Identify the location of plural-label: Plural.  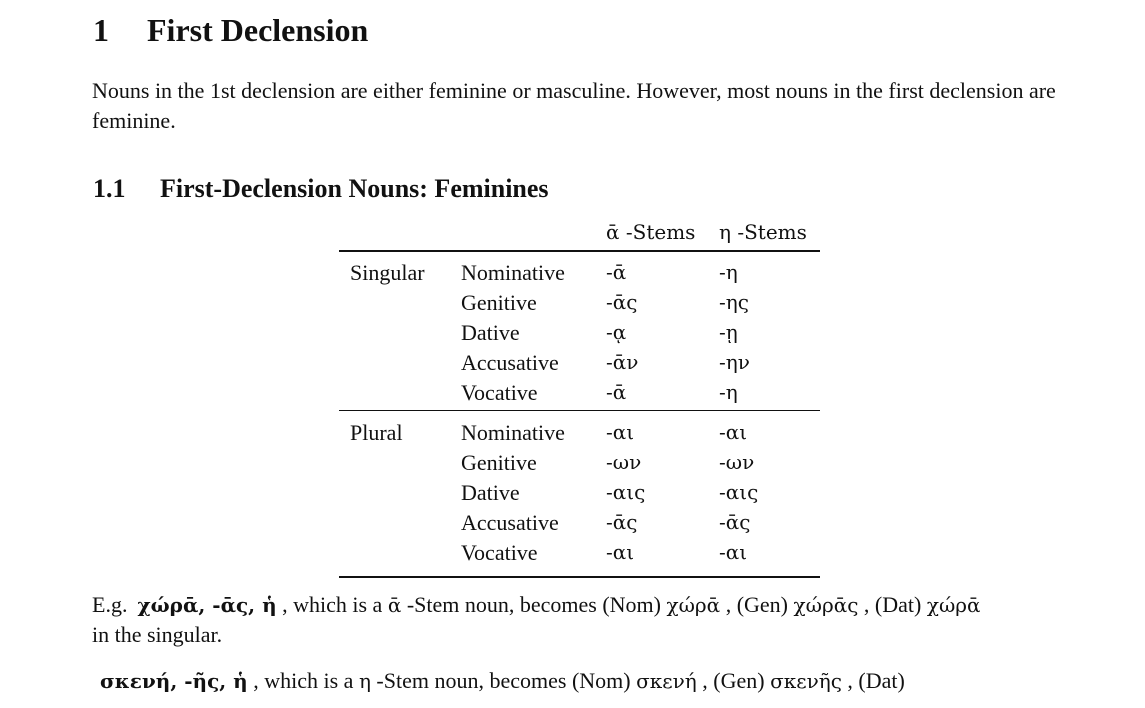
(376, 432).